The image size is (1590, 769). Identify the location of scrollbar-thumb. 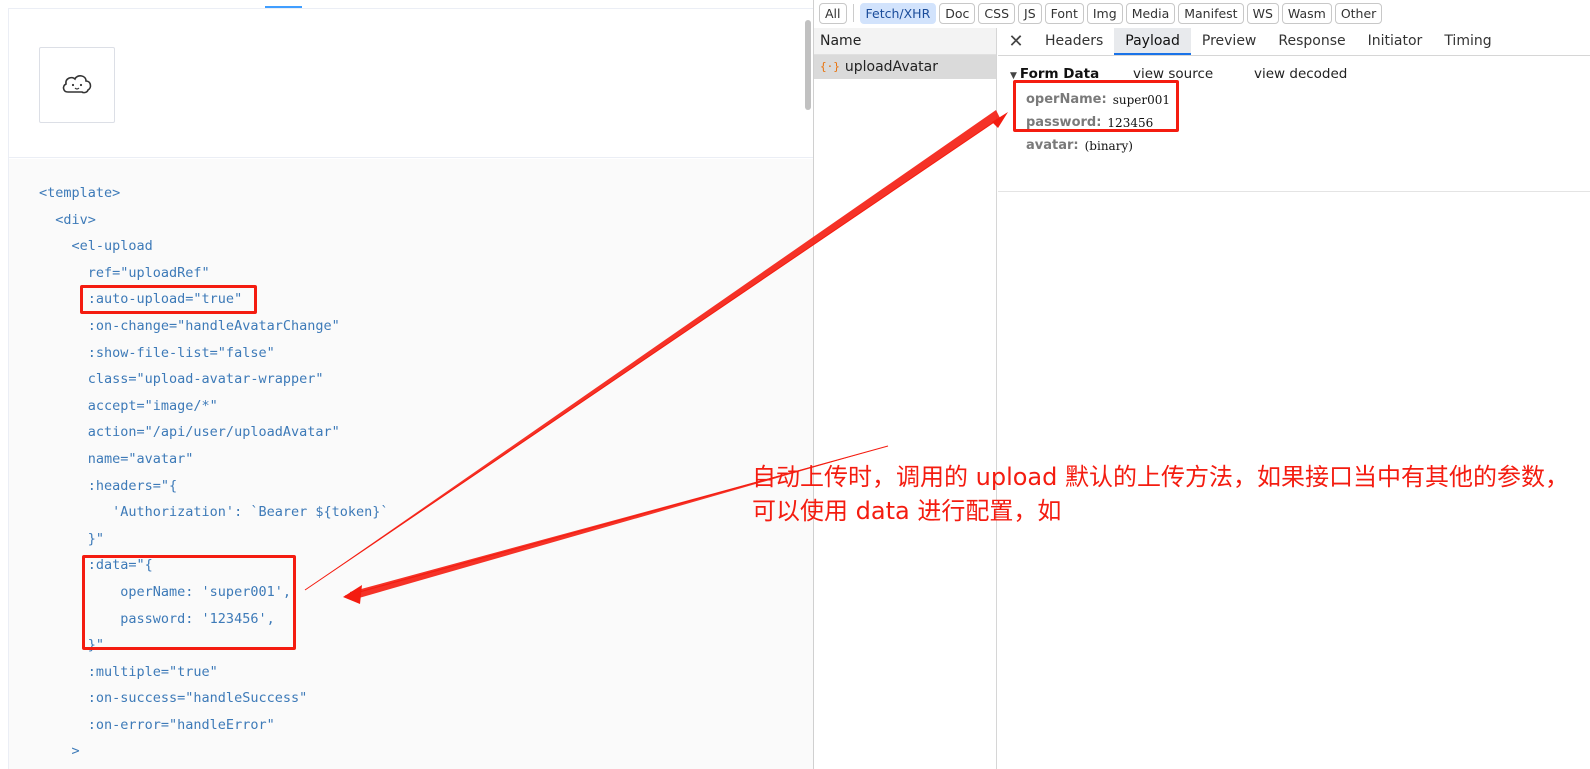
(808, 65).